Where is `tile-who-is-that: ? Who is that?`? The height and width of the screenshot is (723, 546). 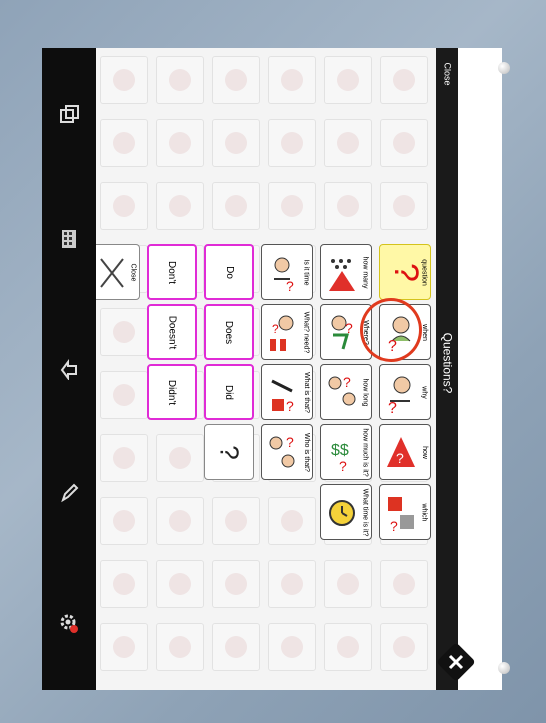 tile-who-is-that: ? Who is that? is located at coordinates (287, 452).